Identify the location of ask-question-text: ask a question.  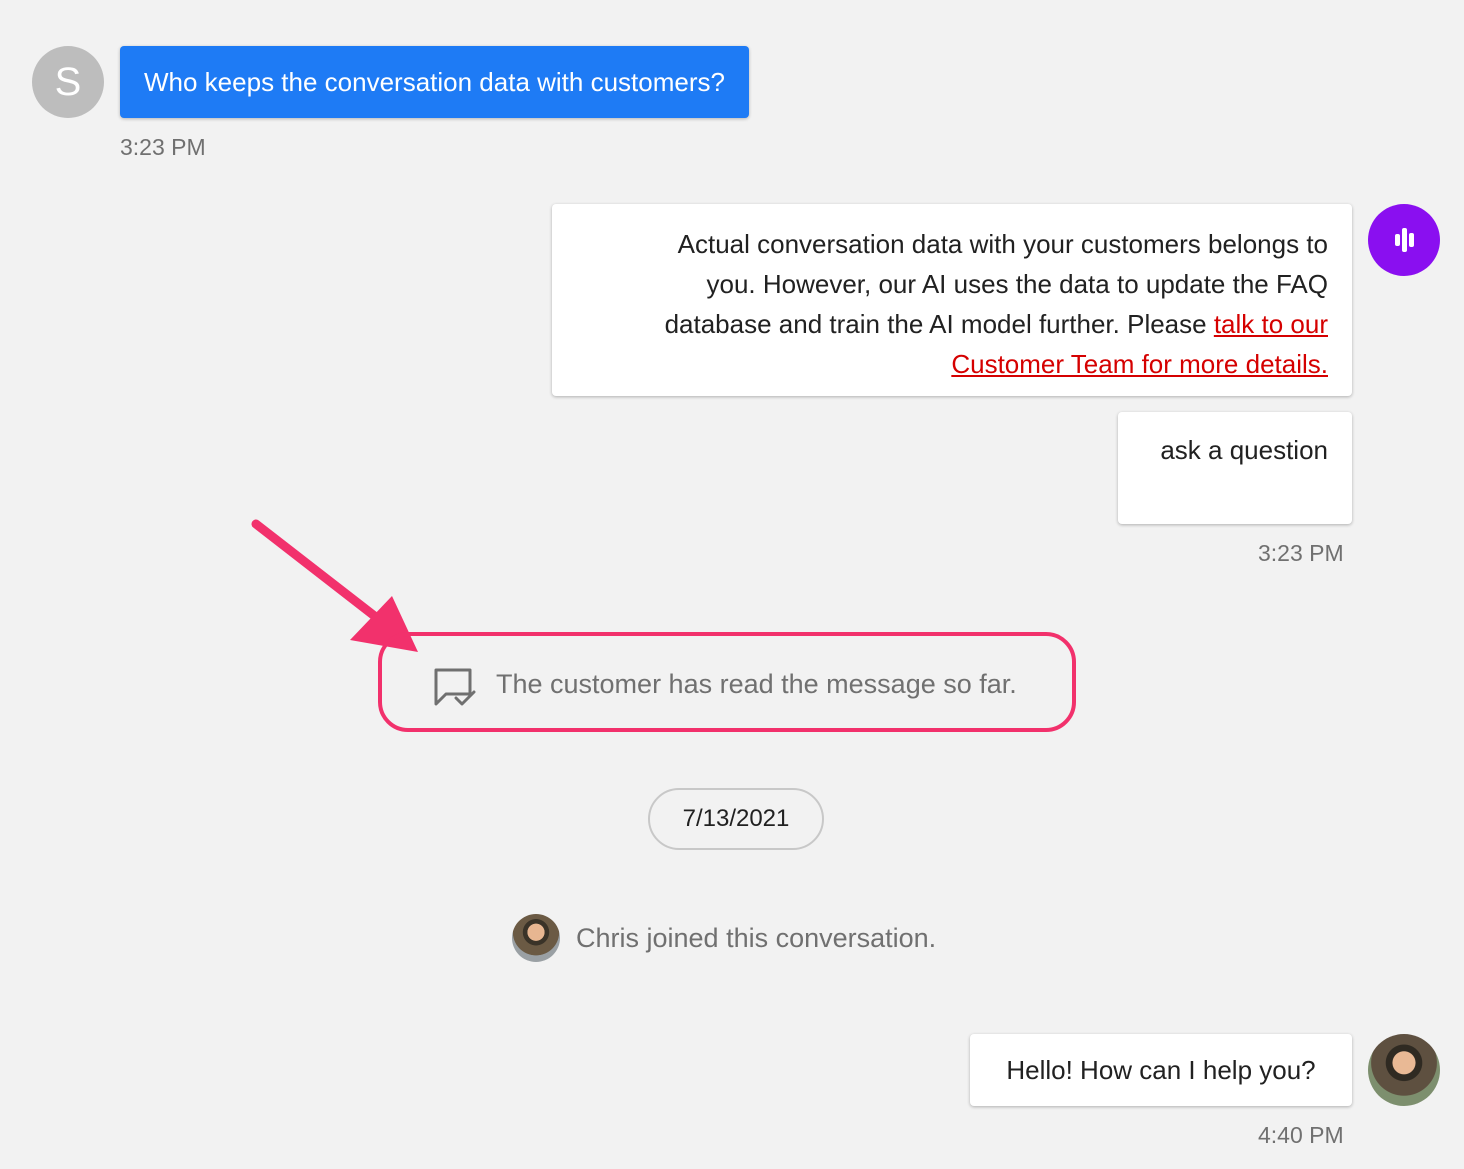
(1244, 450).